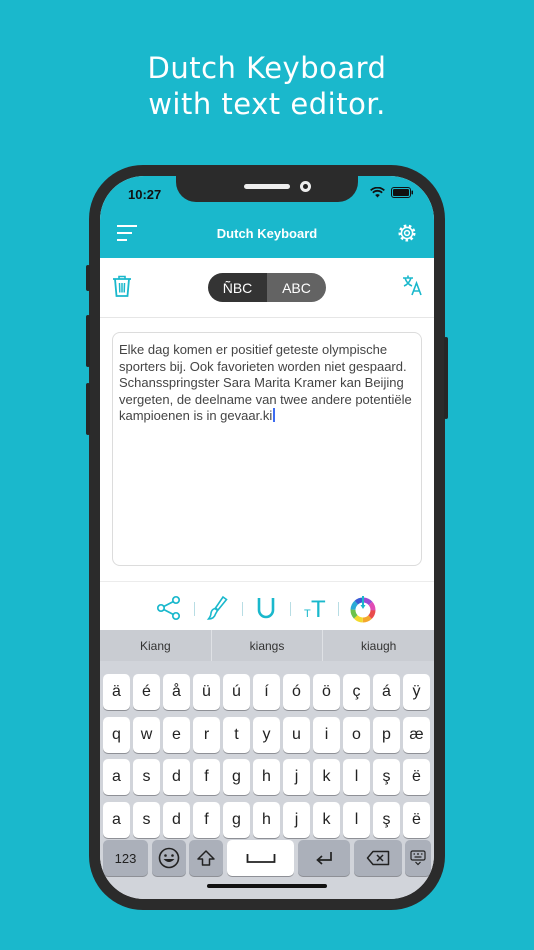 Image resolution: width=534 pixels, height=950 pixels. Describe the element at coordinates (356, 735) in the screenshot. I see `letter-key: o` at that location.